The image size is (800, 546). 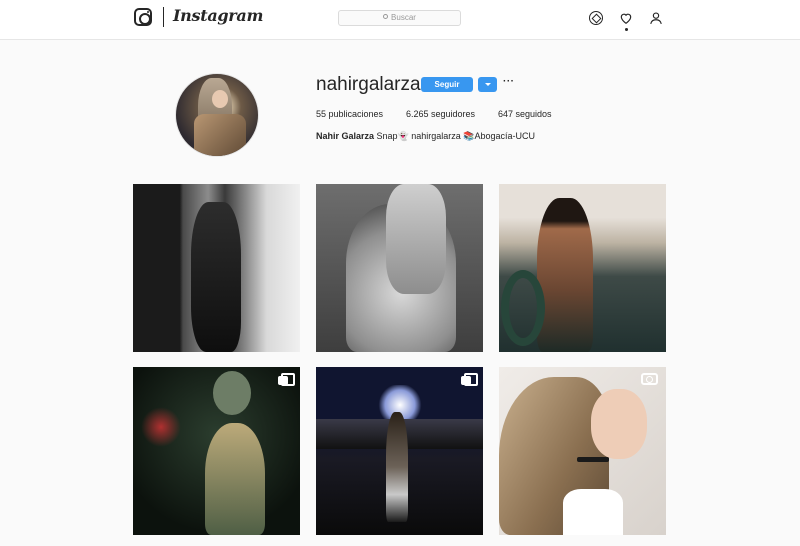 I want to click on logo-divider, so click(x=163, y=17).